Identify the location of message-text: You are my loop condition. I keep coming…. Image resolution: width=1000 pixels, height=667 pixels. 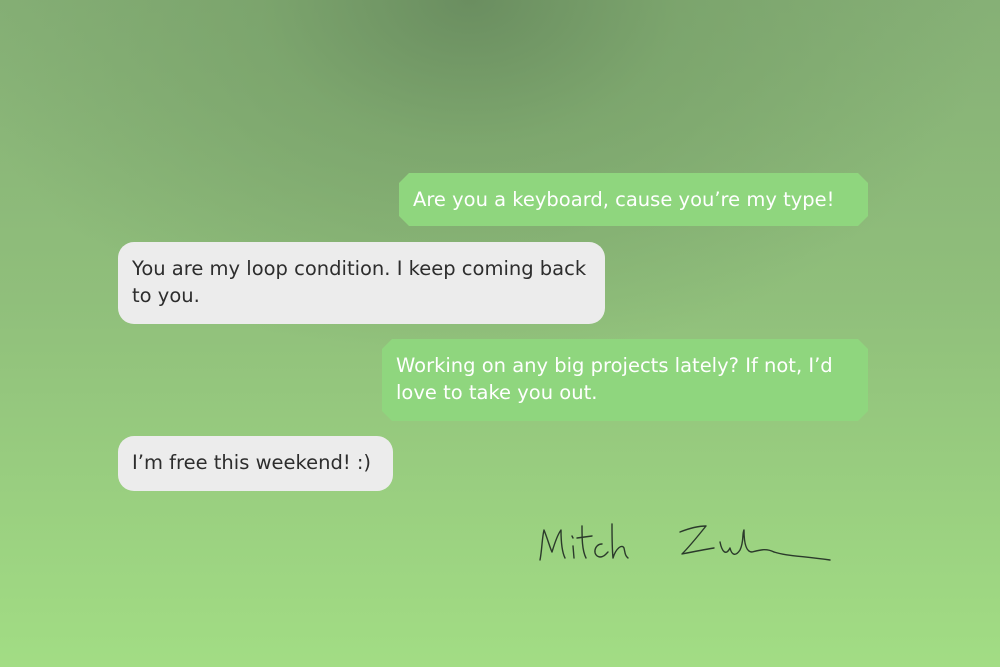
(359, 282).